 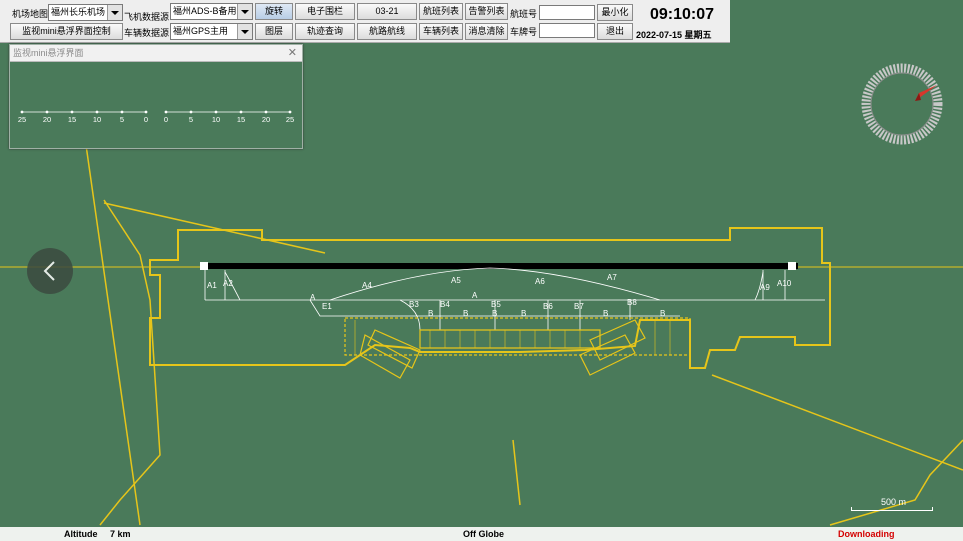 What do you see at coordinates (548, 306) in the screenshot?
I see `taxi-label: B6` at bounding box center [548, 306].